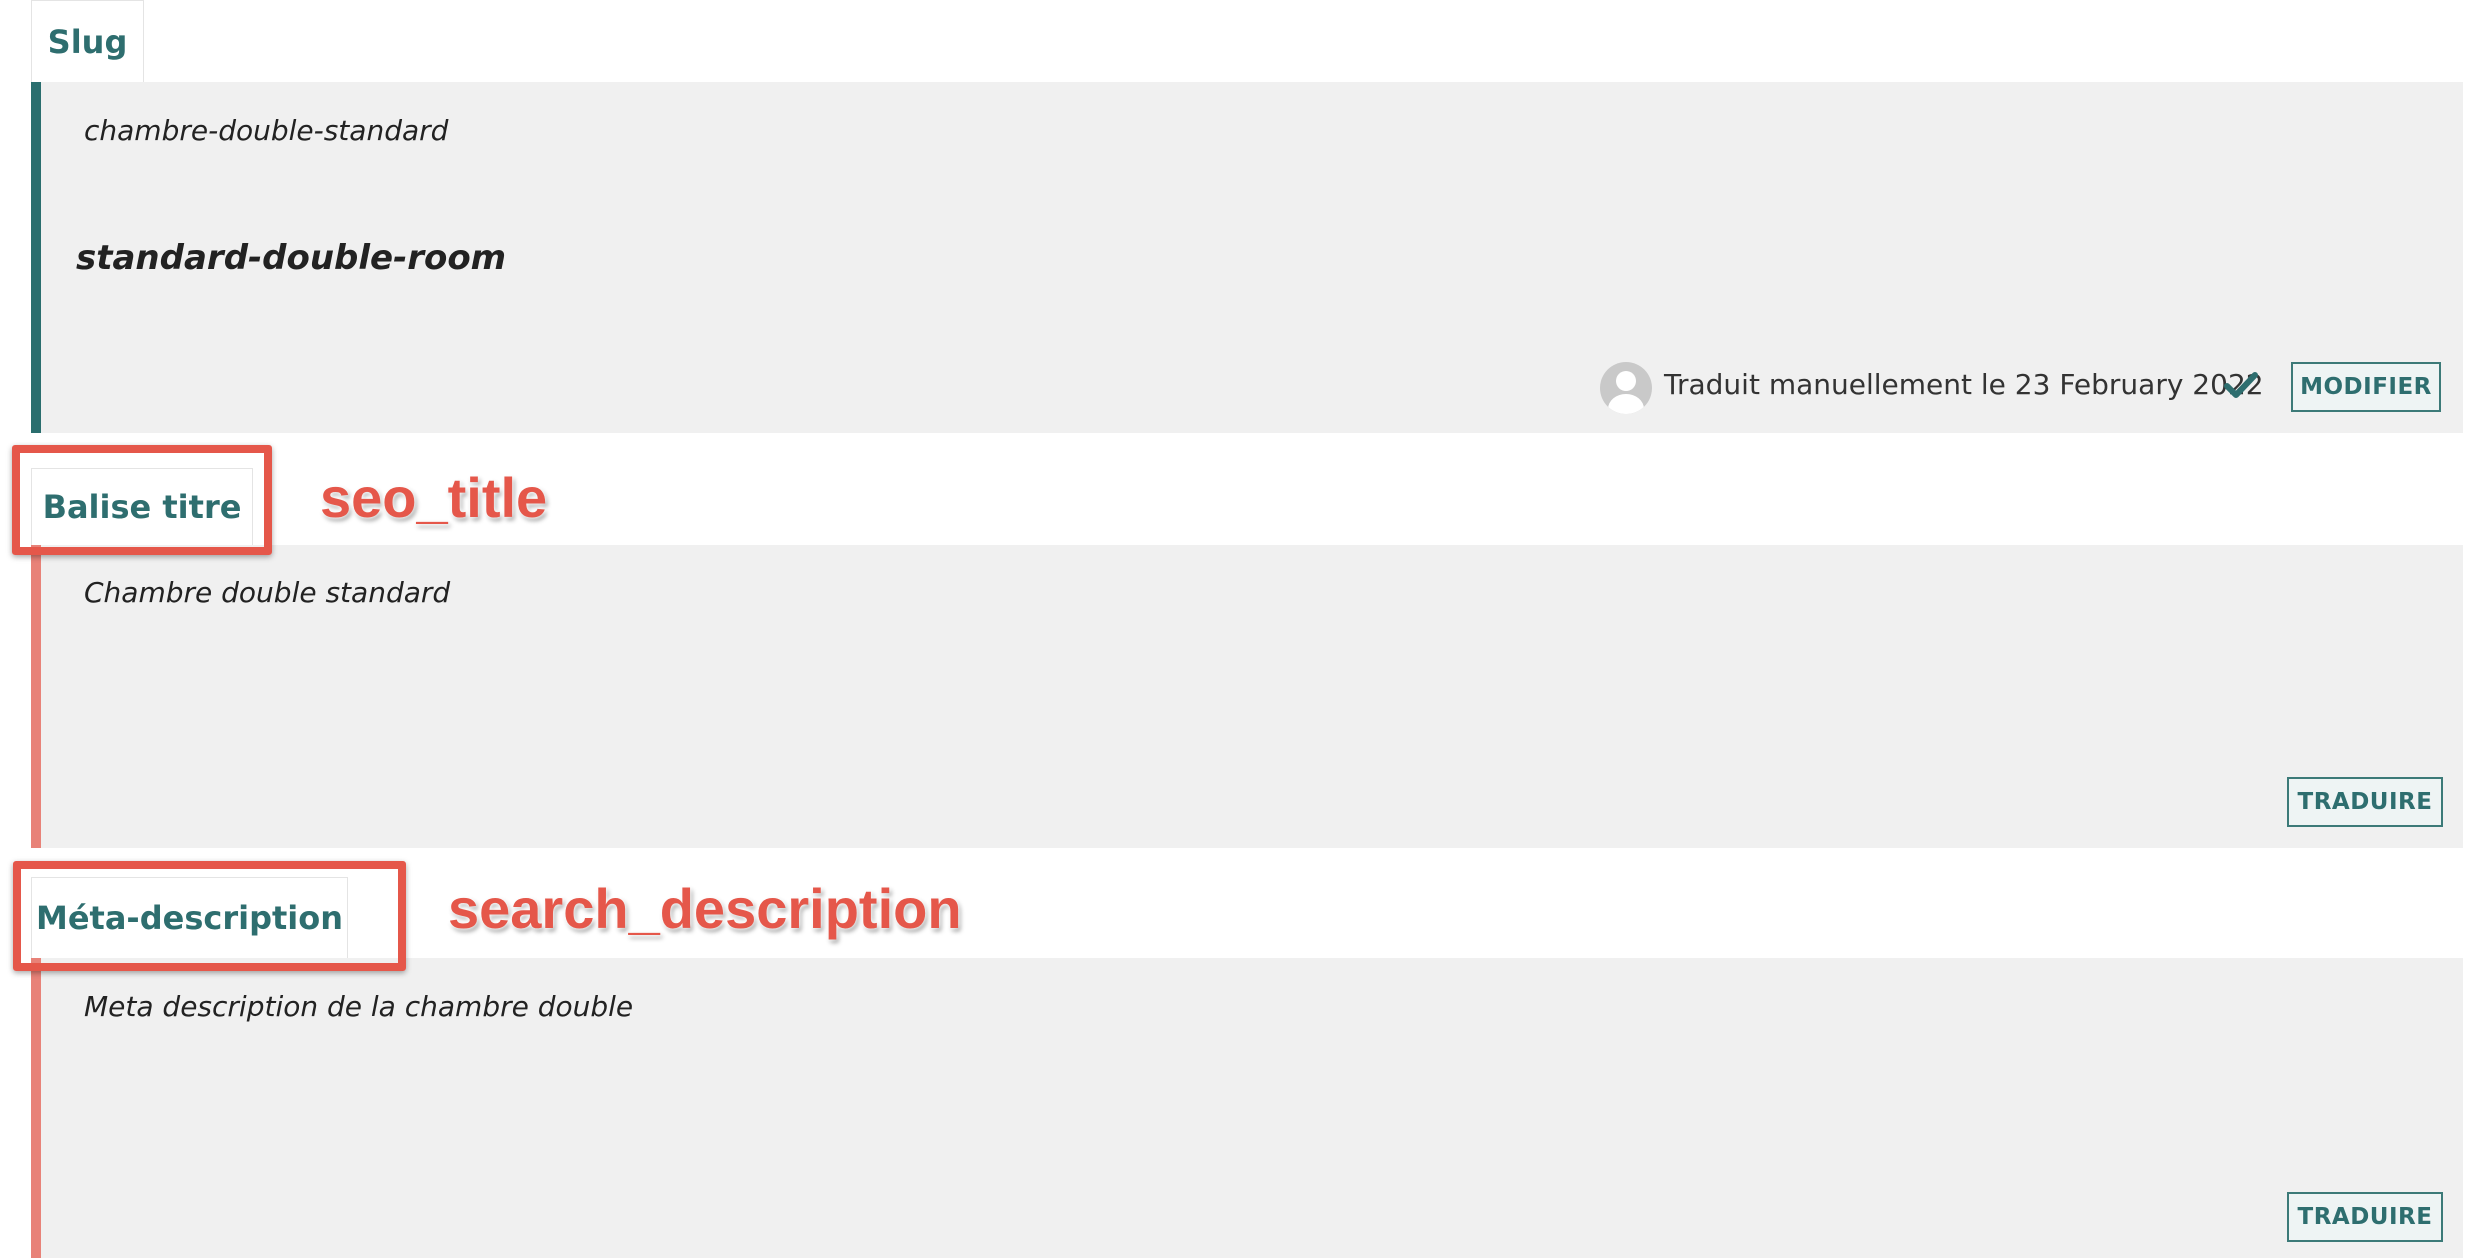 The width and height of the screenshot is (2476, 1260). Describe the element at coordinates (1626, 388) in the screenshot. I see `user-avatar-icon` at that location.